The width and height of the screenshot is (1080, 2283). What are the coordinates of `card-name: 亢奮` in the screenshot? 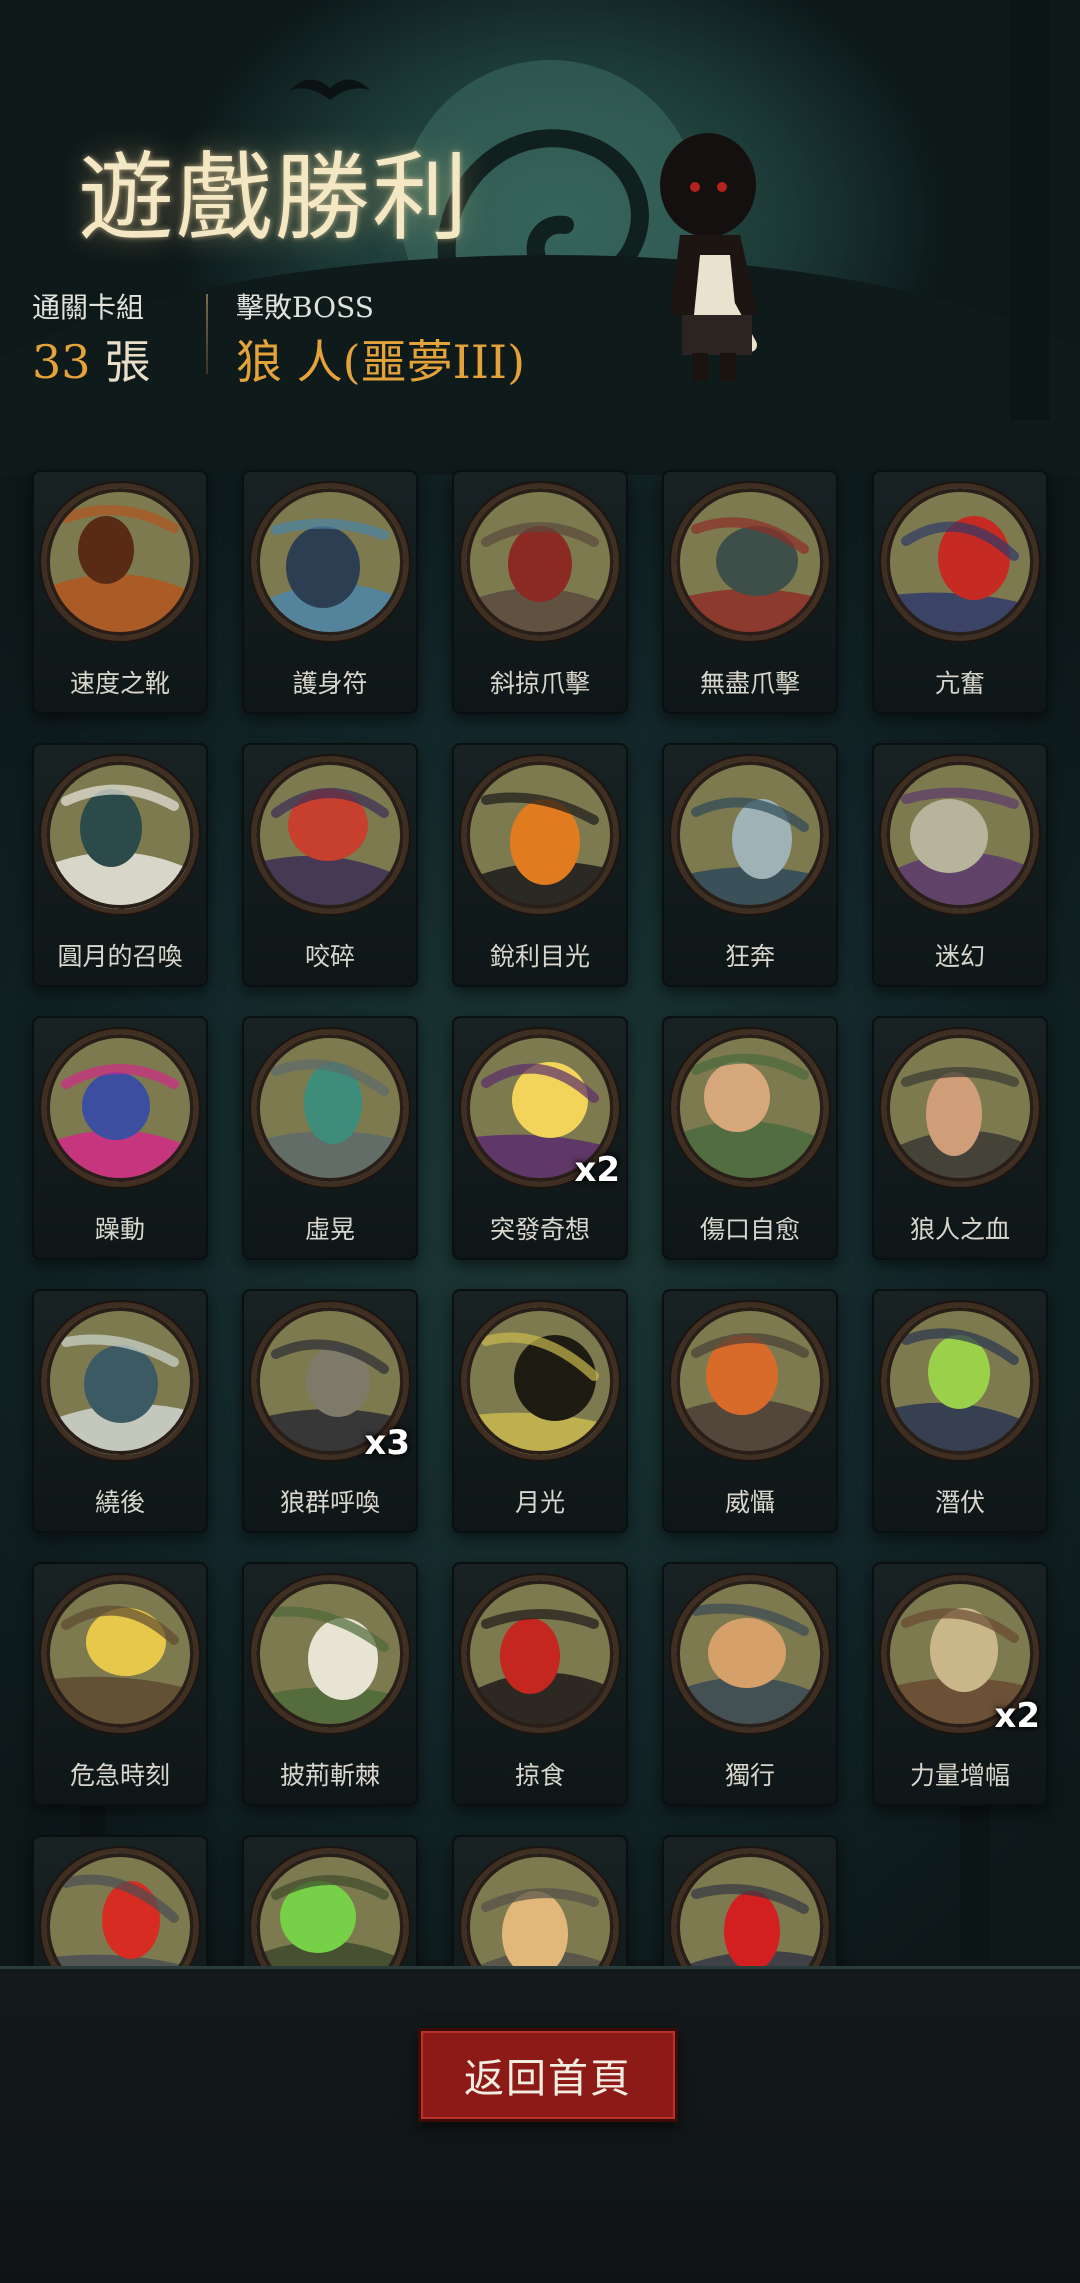 It's located at (959, 683).